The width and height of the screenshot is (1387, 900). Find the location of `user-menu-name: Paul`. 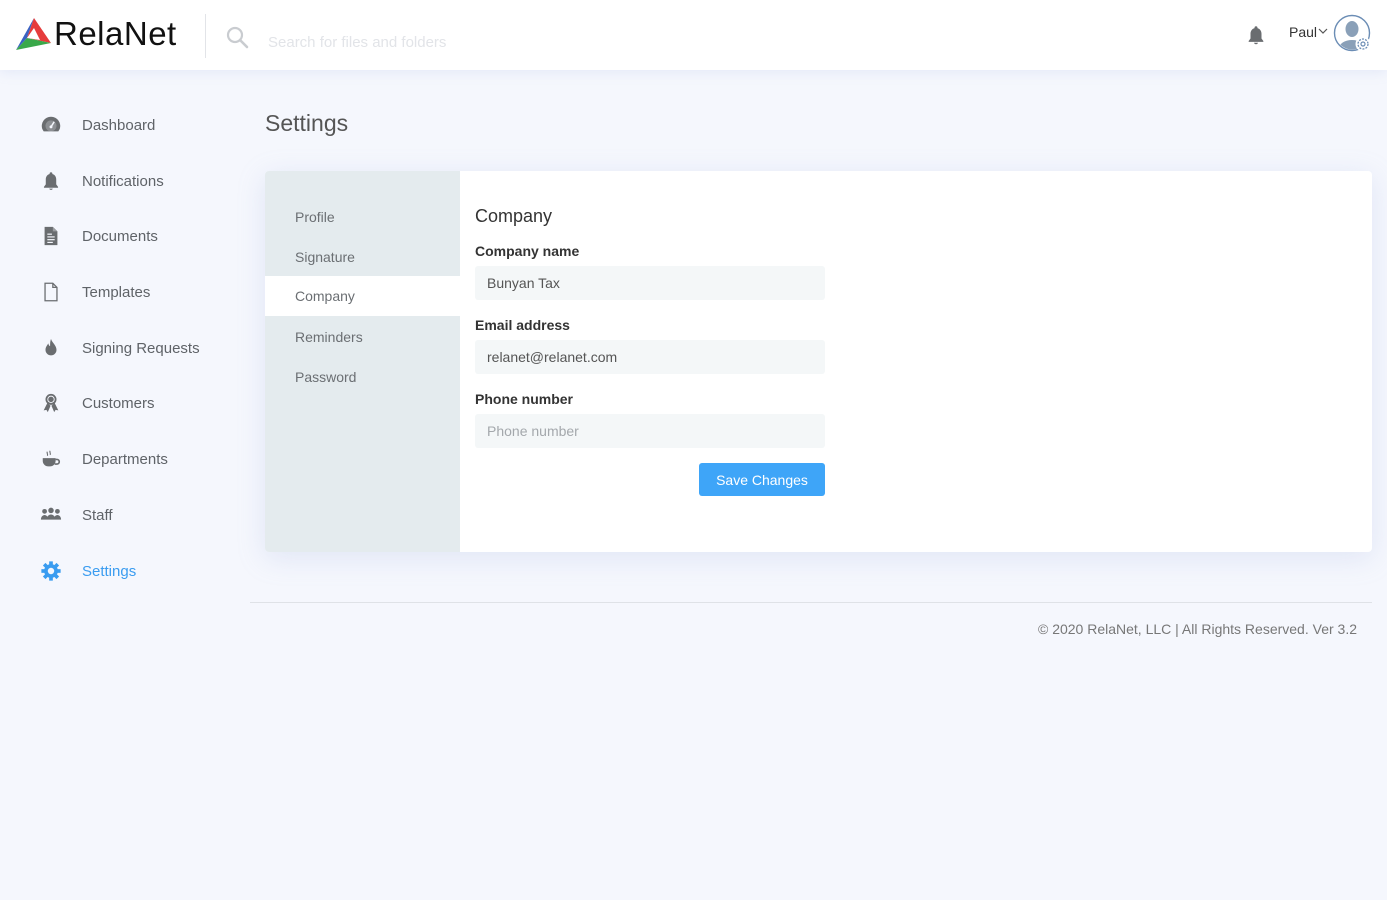

user-menu-name: Paul is located at coordinates (1303, 32).